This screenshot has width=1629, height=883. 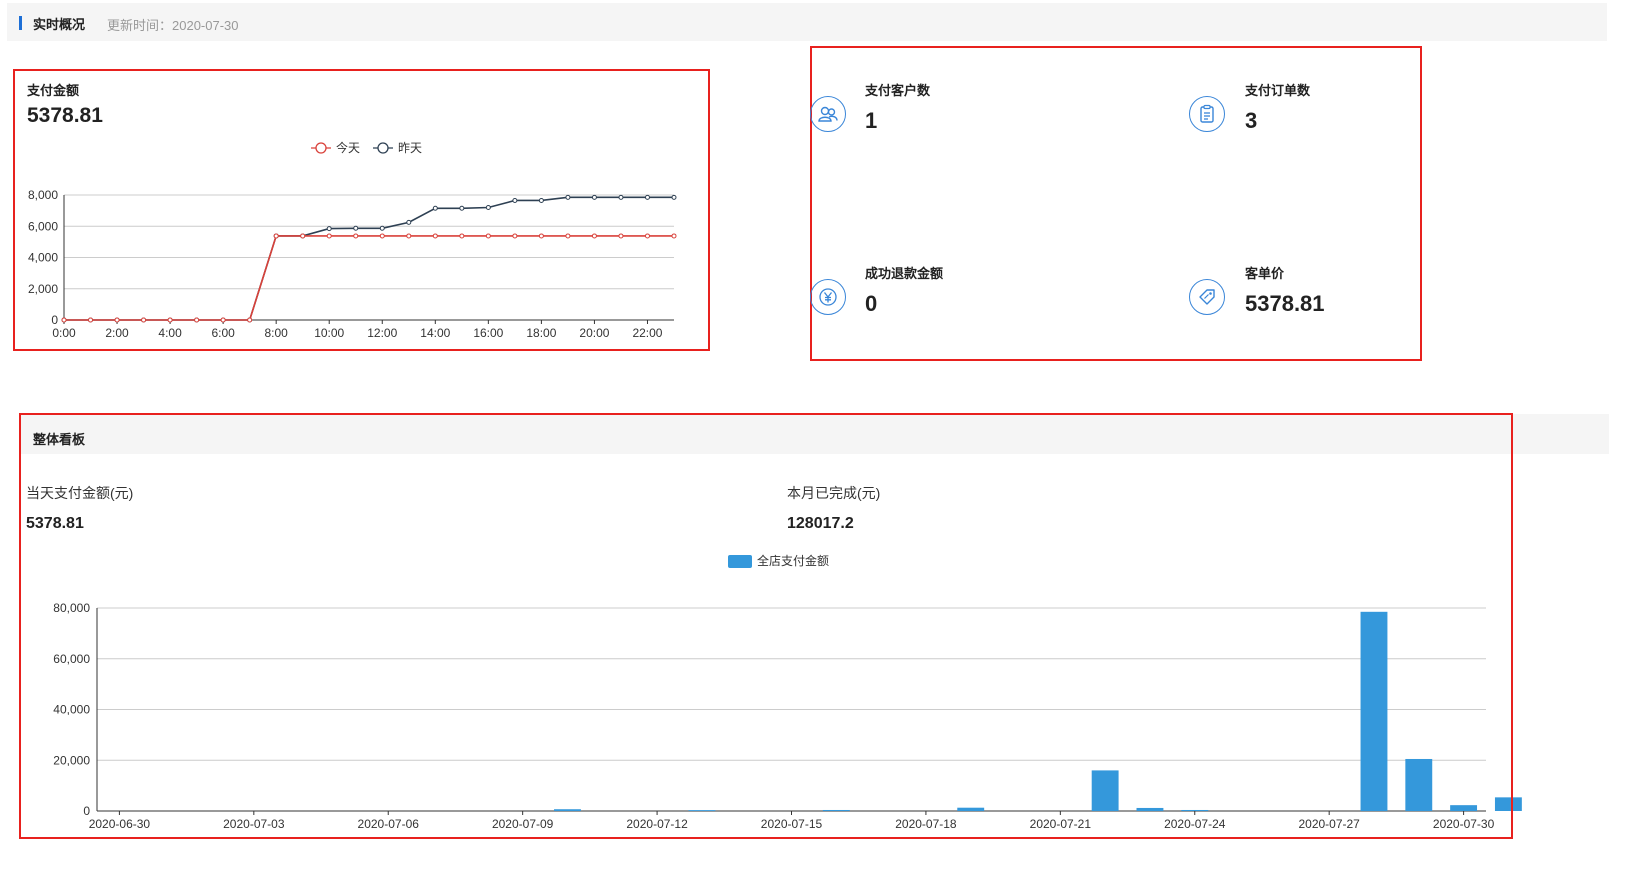 I want to click on legend-label: 昨天, so click(x=410, y=148).